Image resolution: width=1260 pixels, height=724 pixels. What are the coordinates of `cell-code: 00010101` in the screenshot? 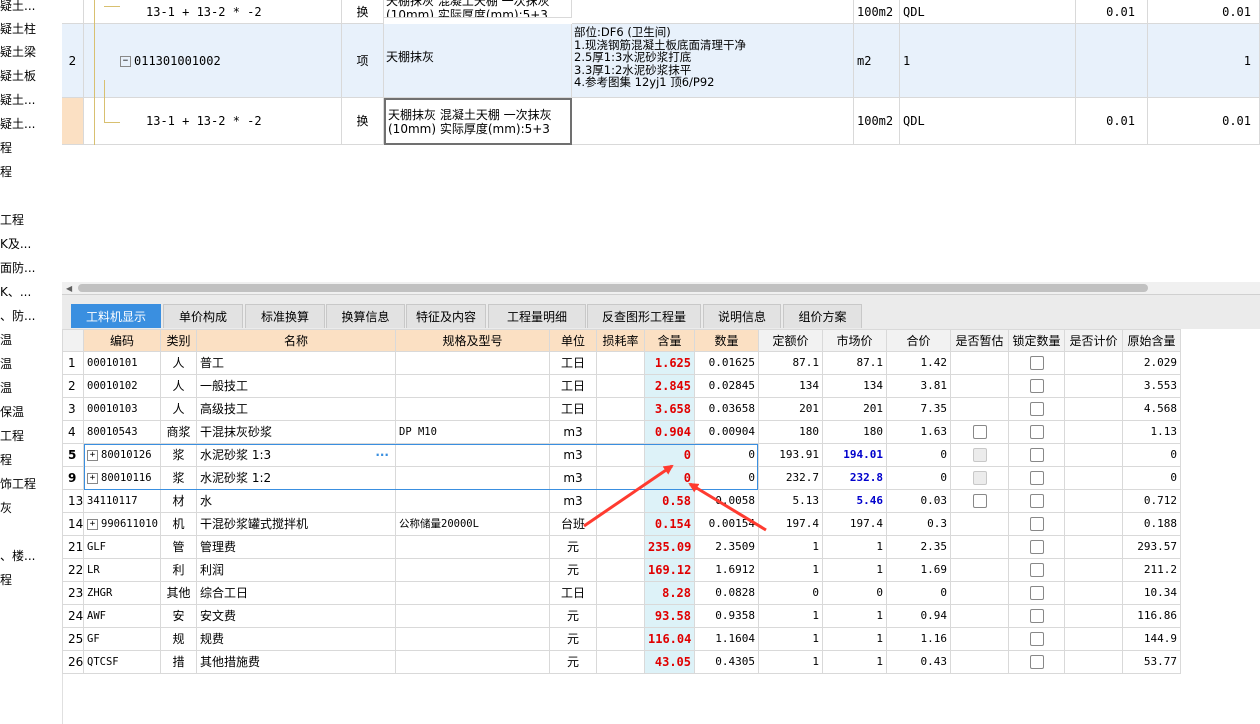 It's located at (122, 363).